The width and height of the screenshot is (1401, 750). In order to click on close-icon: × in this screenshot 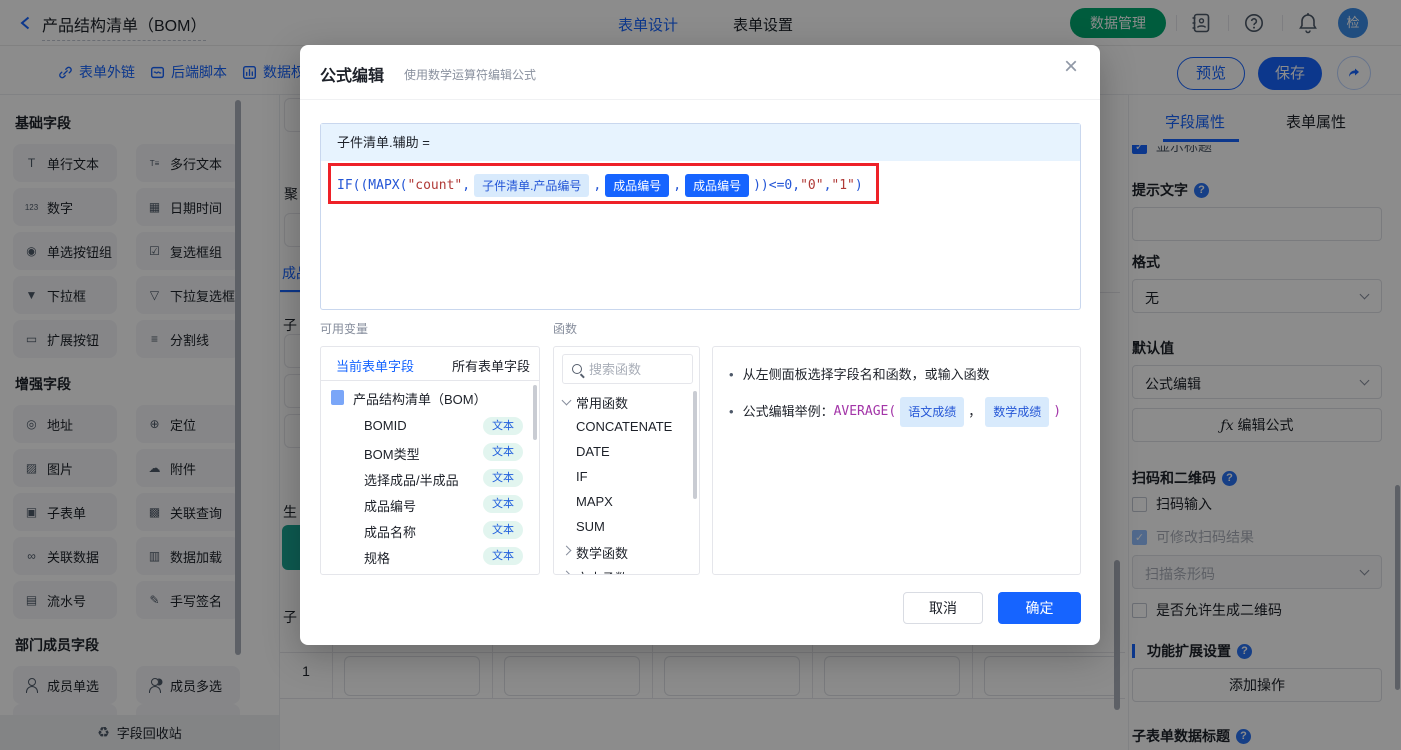, I will do `click(1071, 67)`.